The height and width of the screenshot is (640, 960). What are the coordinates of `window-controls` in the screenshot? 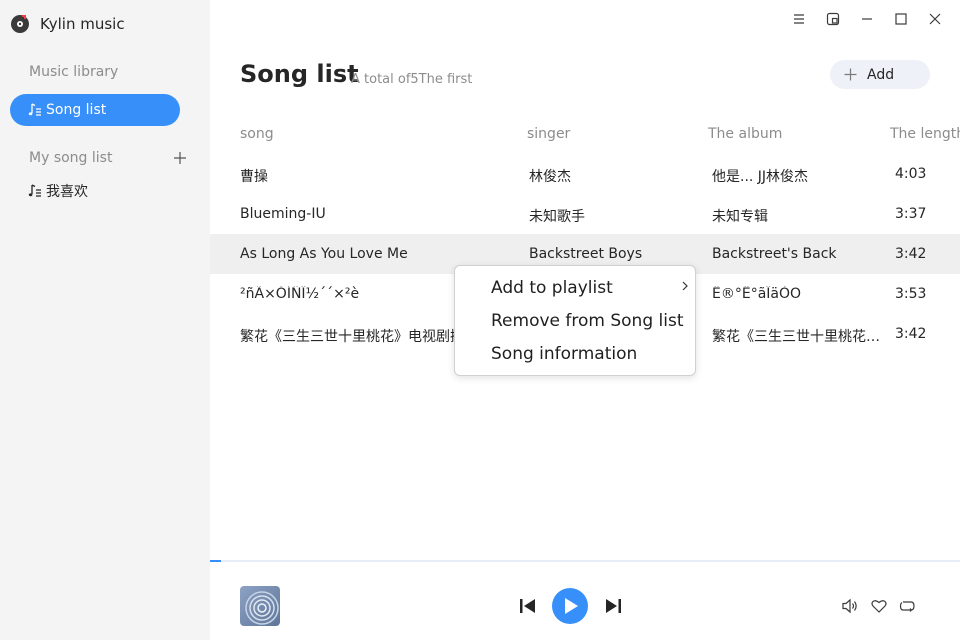 It's located at (867, 19).